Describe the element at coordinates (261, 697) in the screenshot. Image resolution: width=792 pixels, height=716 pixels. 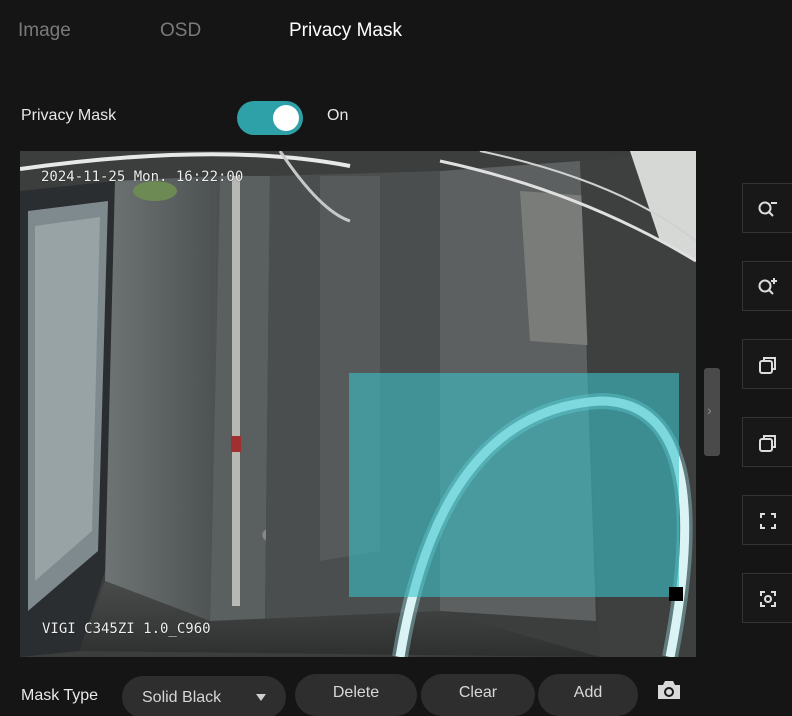
I see `dropdown-arrow-icon` at that location.